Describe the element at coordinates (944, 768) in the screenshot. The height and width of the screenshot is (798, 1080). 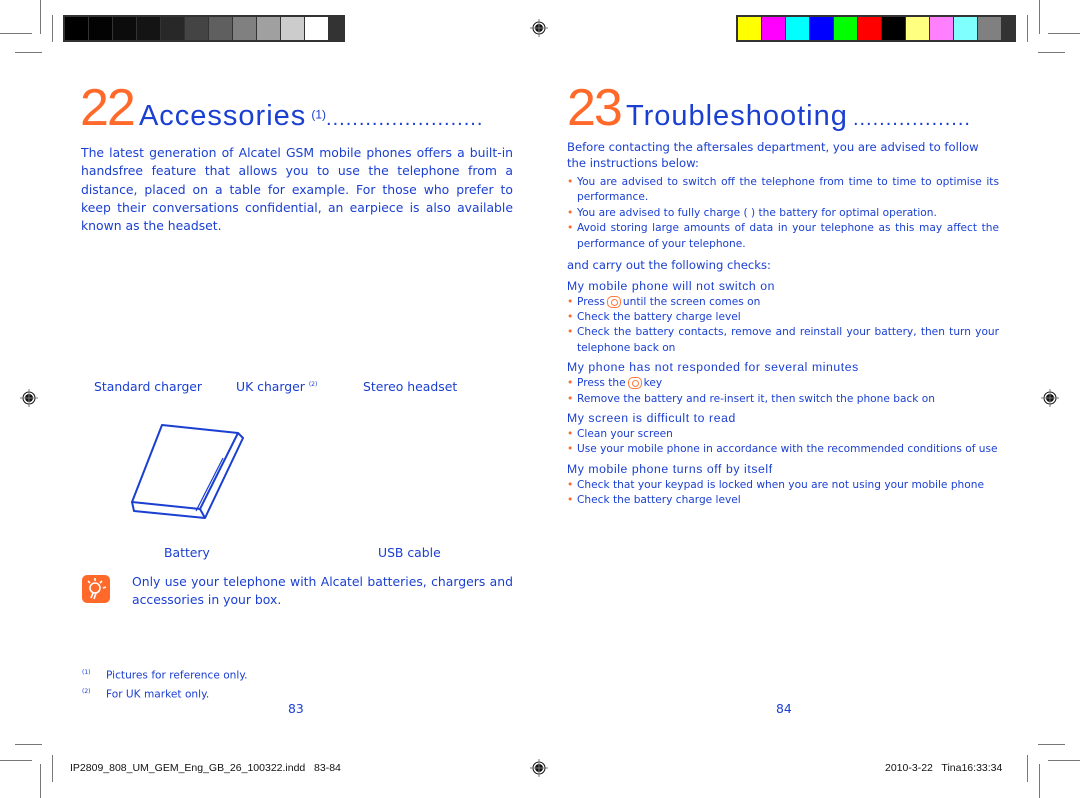
I see `slug-timestamp: 2010-3-22 Tina16:33:34` at that location.